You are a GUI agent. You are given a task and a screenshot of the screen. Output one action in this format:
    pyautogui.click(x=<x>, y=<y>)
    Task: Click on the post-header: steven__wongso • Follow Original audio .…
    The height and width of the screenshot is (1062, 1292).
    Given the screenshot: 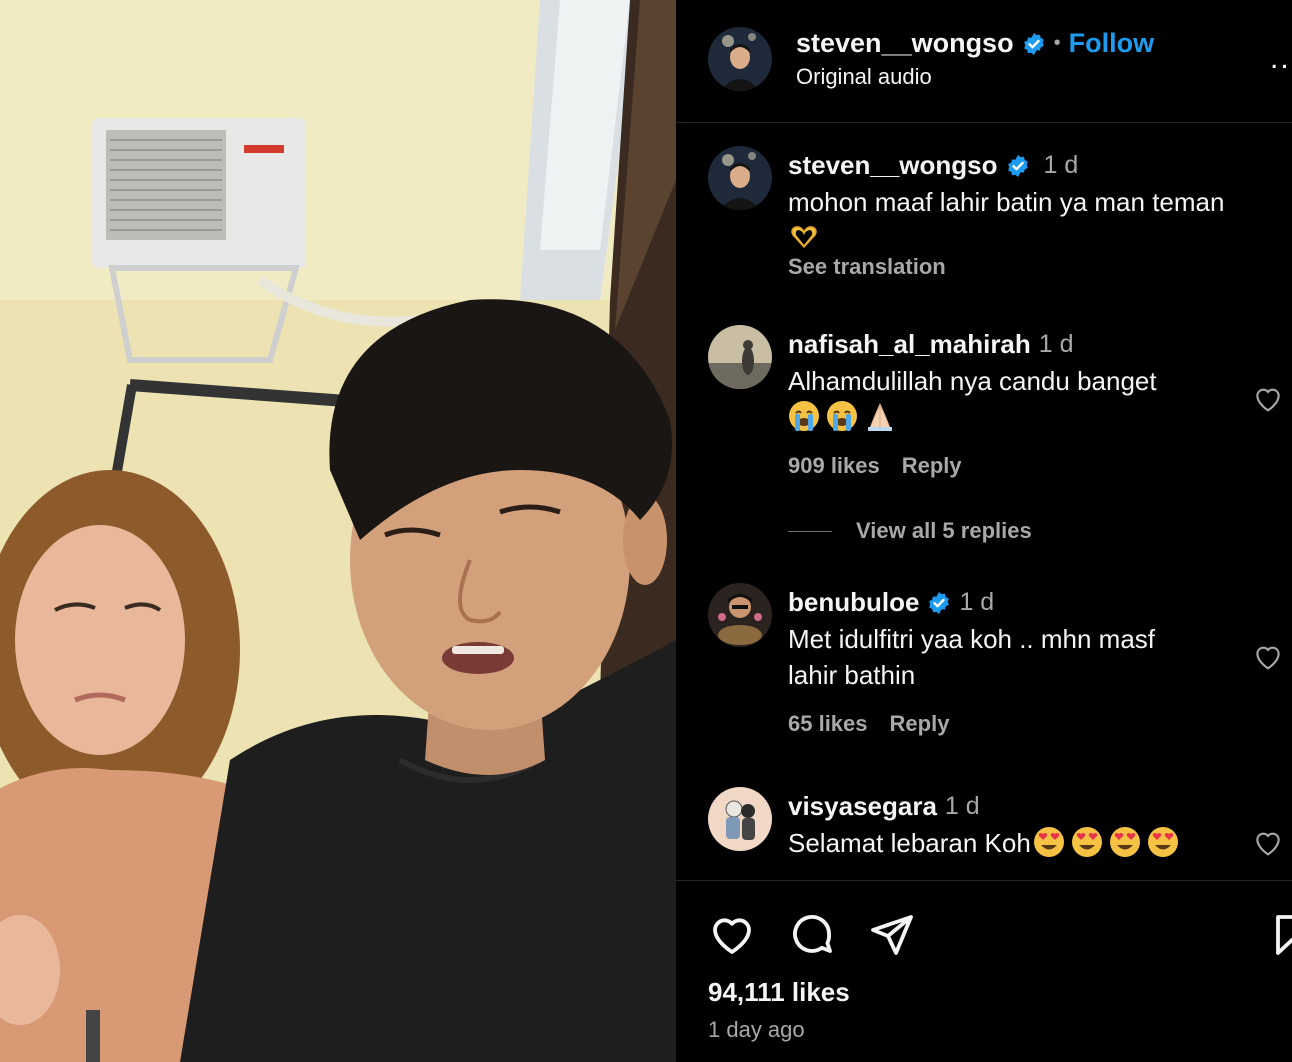 What is the action you would take?
    pyautogui.click(x=984, y=61)
    